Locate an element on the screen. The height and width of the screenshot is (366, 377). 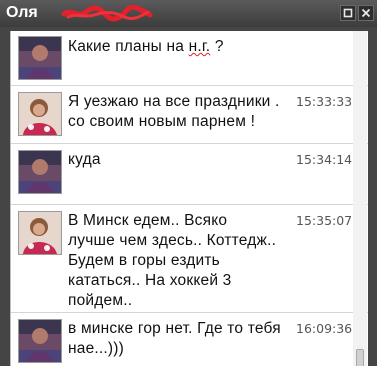
contact-name: Оля is located at coordinates (22, 12).